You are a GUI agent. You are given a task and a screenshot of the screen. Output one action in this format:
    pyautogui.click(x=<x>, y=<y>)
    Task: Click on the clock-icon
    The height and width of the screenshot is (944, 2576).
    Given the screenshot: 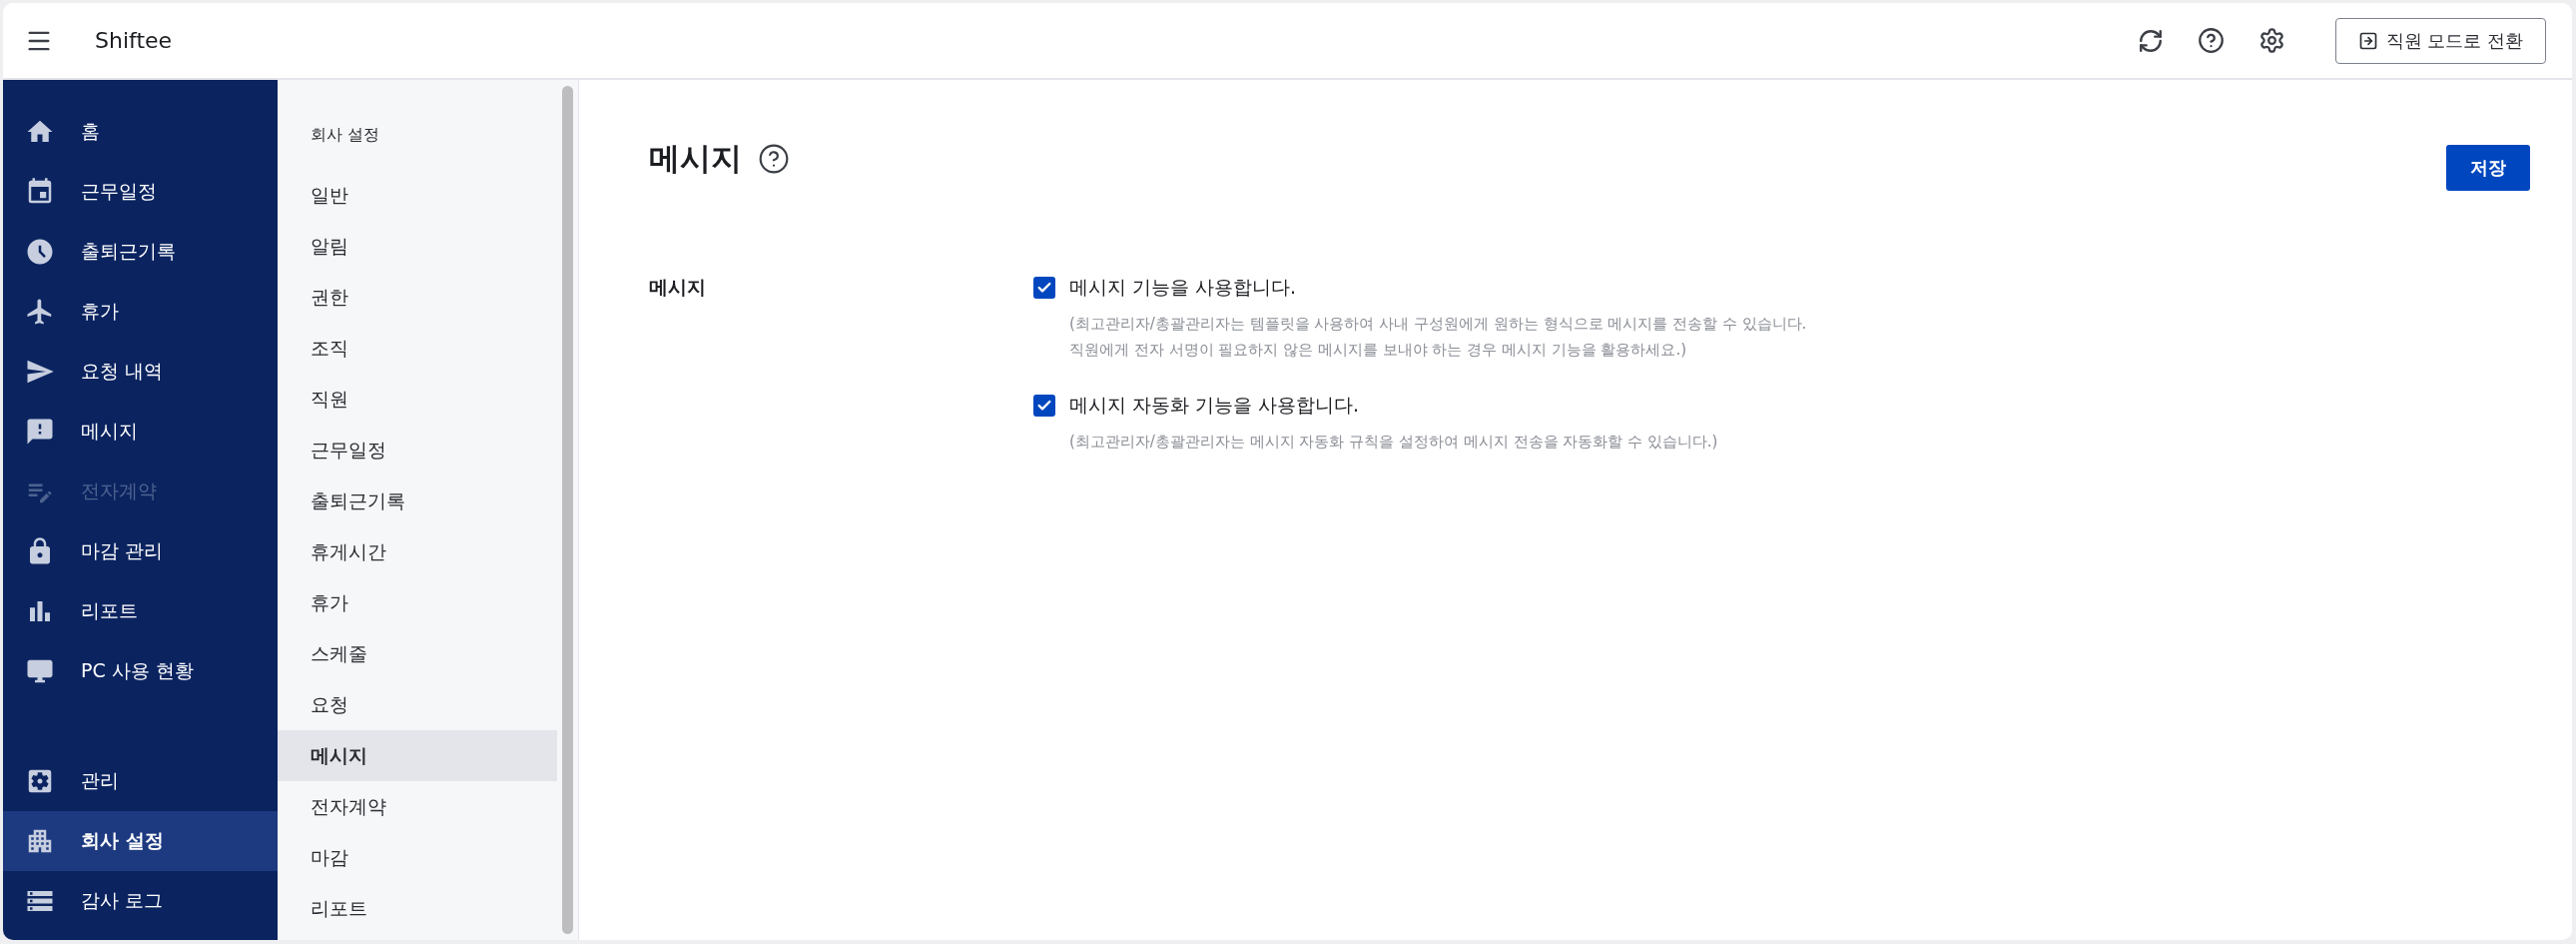 What is the action you would take?
    pyautogui.click(x=40, y=252)
    